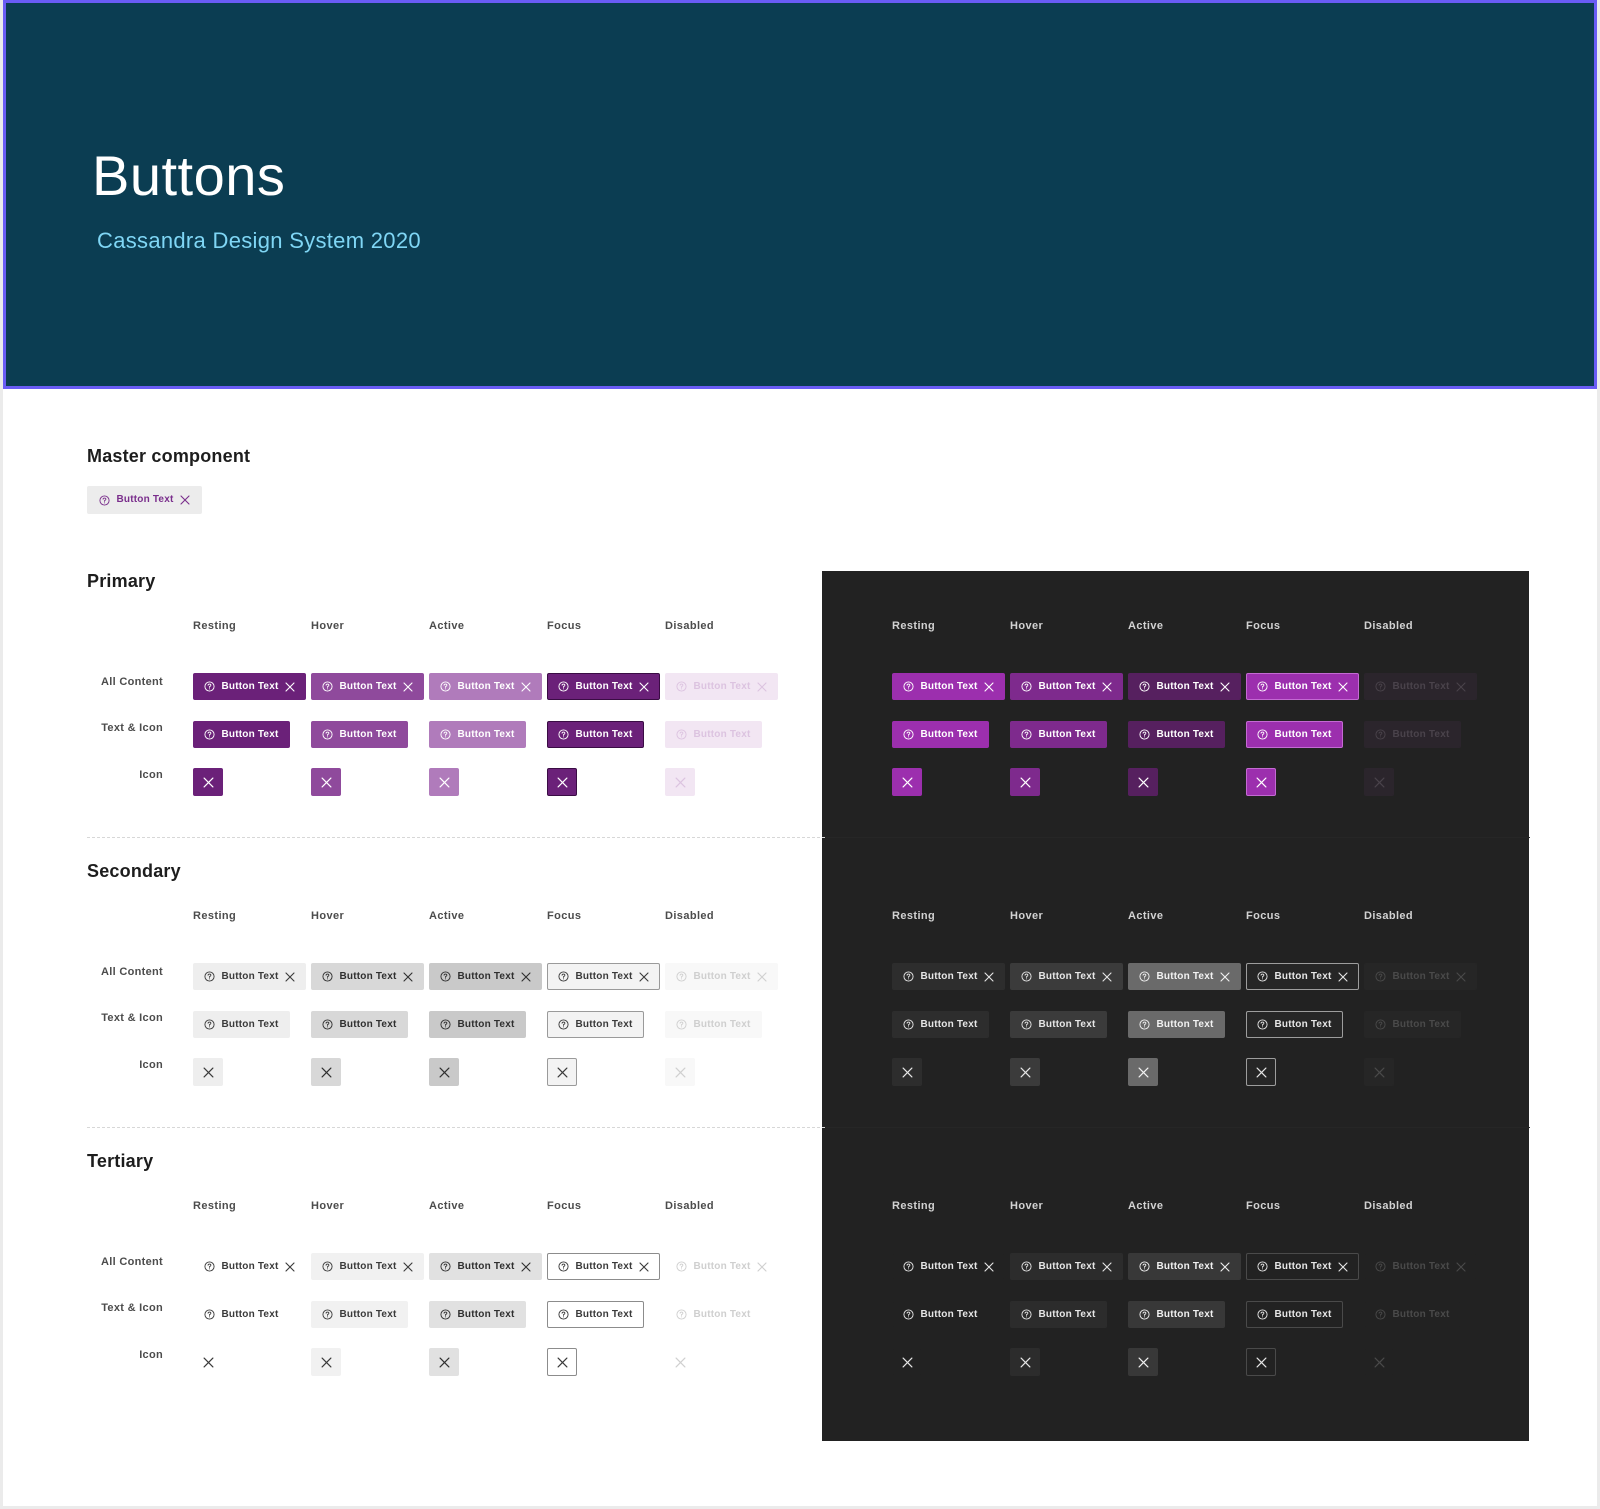  Describe the element at coordinates (1294, 734) in the screenshot. I see `primary-dark-text-and-icon-focus-button: Button Text` at that location.